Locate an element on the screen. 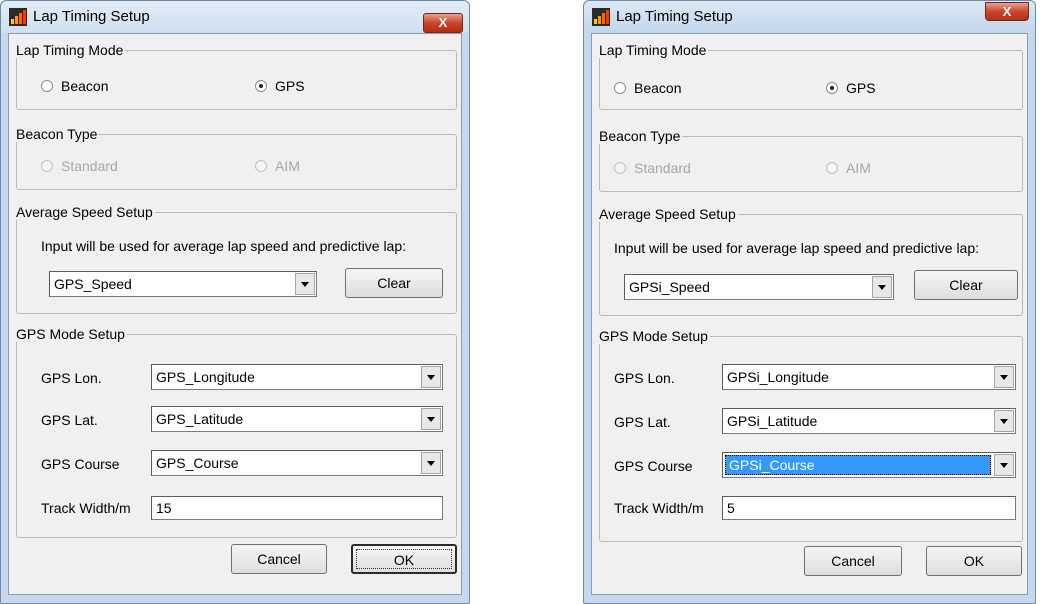 The height and width of the screenshot is (604, 1040). select-value: GPSi_Longitude is located at coordinates (778, 377).